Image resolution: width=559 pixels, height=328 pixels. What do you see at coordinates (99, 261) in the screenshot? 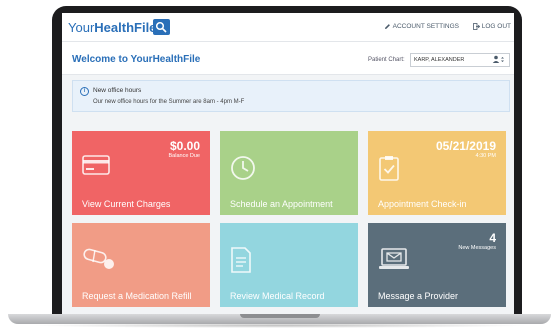
I see `pill-icon` at bounding box center [99, 261].